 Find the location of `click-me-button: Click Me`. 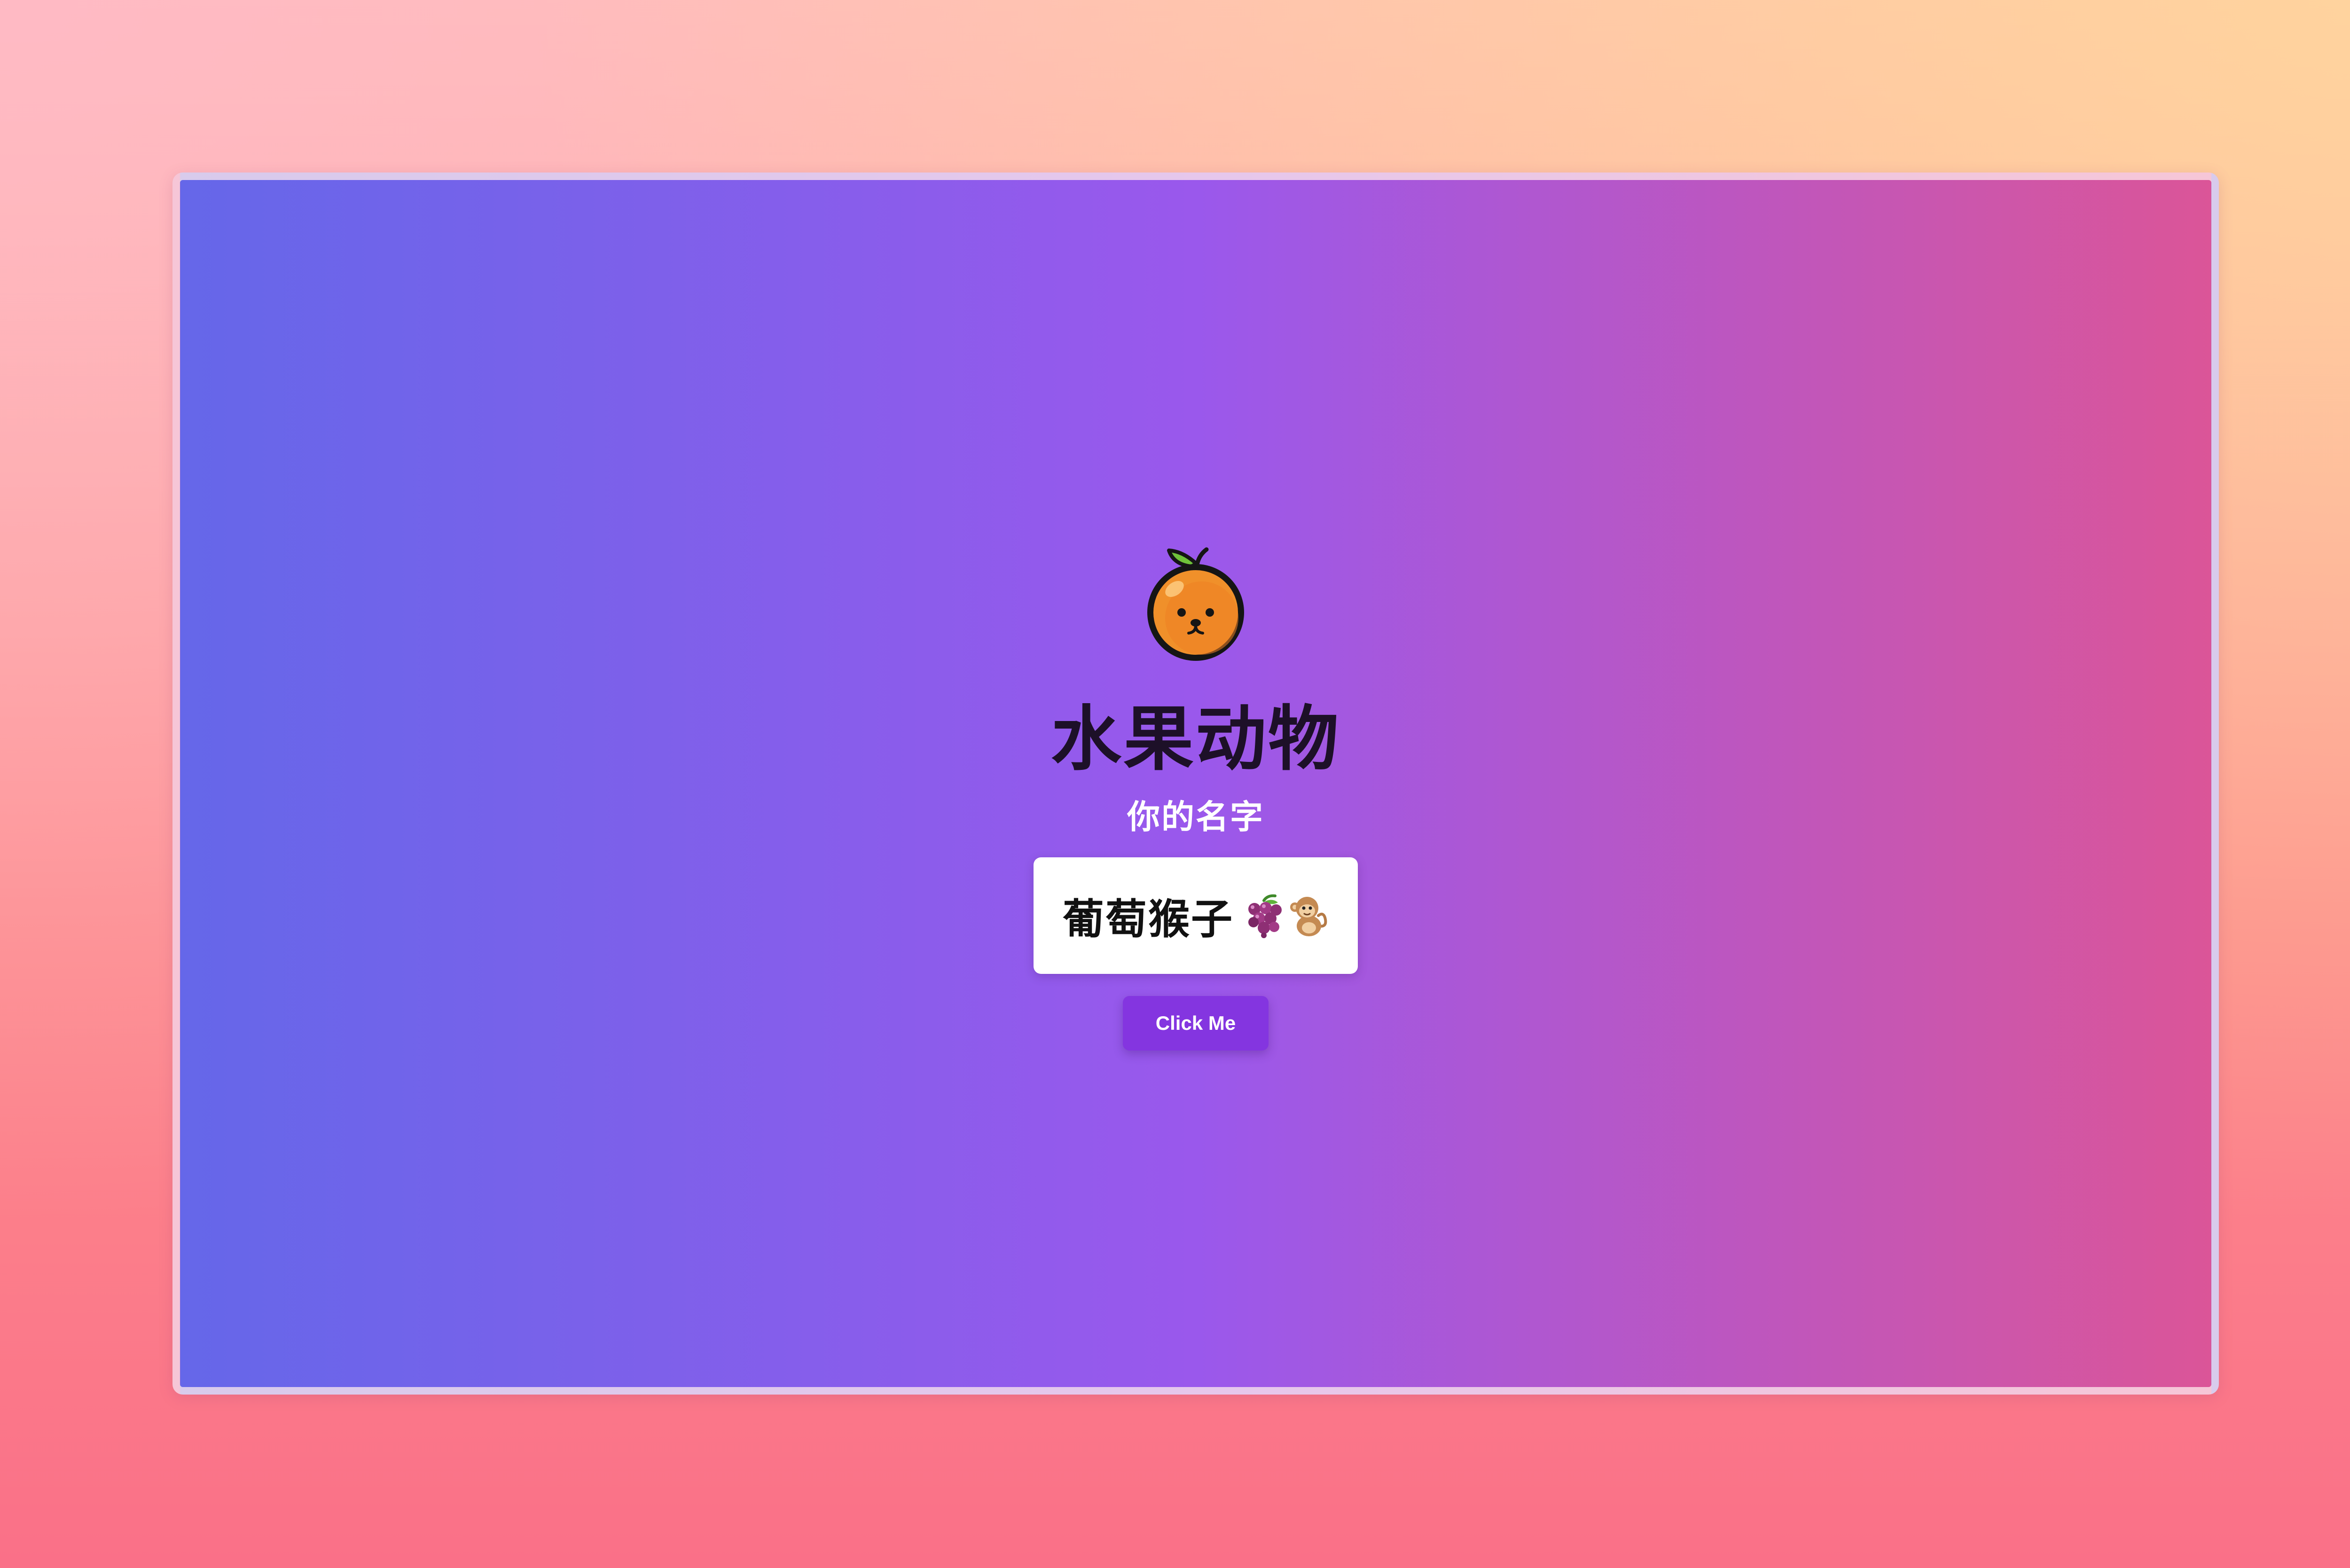

click-me-button: Click Me is located at coordinates (1196, 1024).